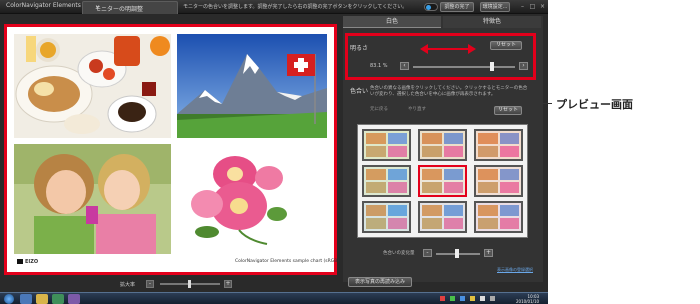  Describe the element at coordinates (508, 110) in the screenshot. I see `color-reset-button: リセット` at that location.